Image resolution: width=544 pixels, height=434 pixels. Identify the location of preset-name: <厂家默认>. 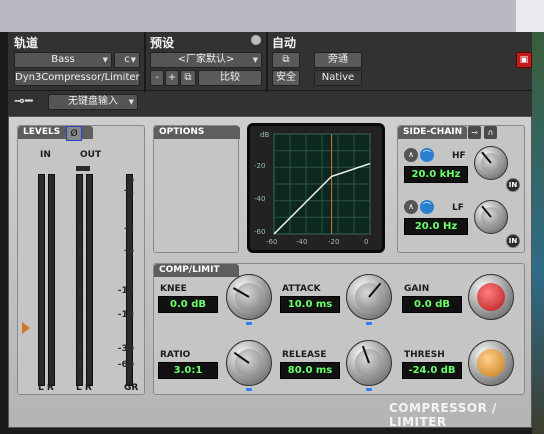
(206, 59).